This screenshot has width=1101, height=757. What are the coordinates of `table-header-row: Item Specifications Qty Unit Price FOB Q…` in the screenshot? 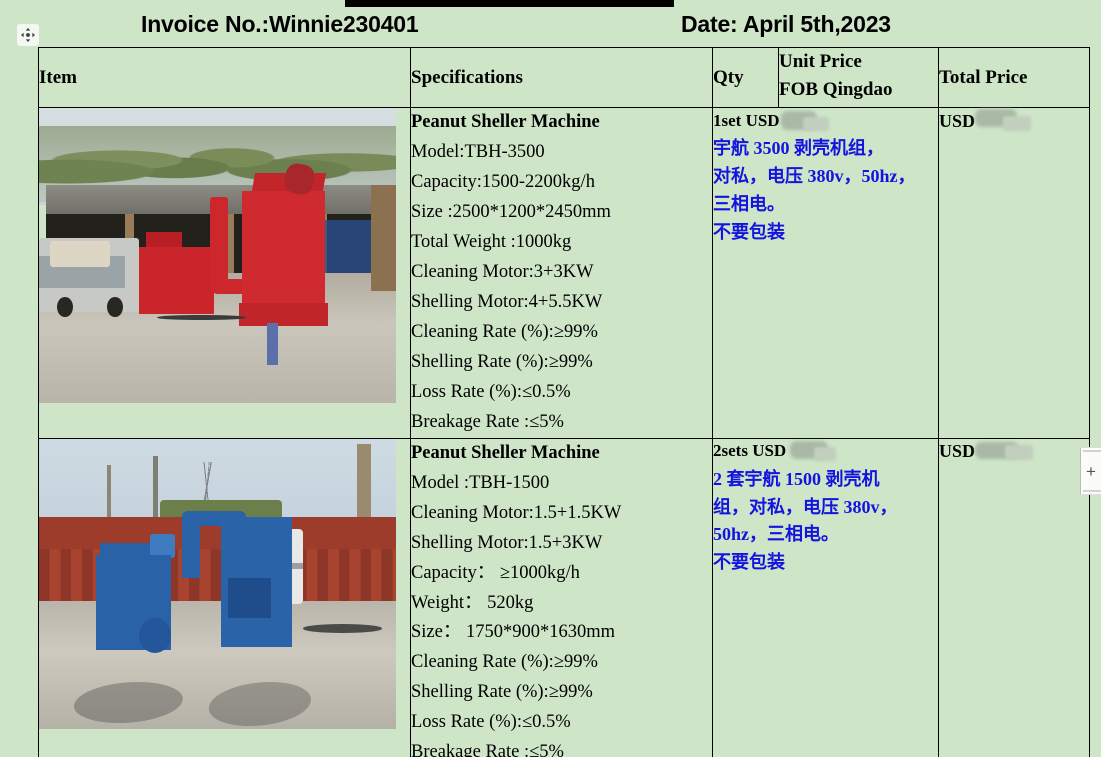 It's located at (564, 77).